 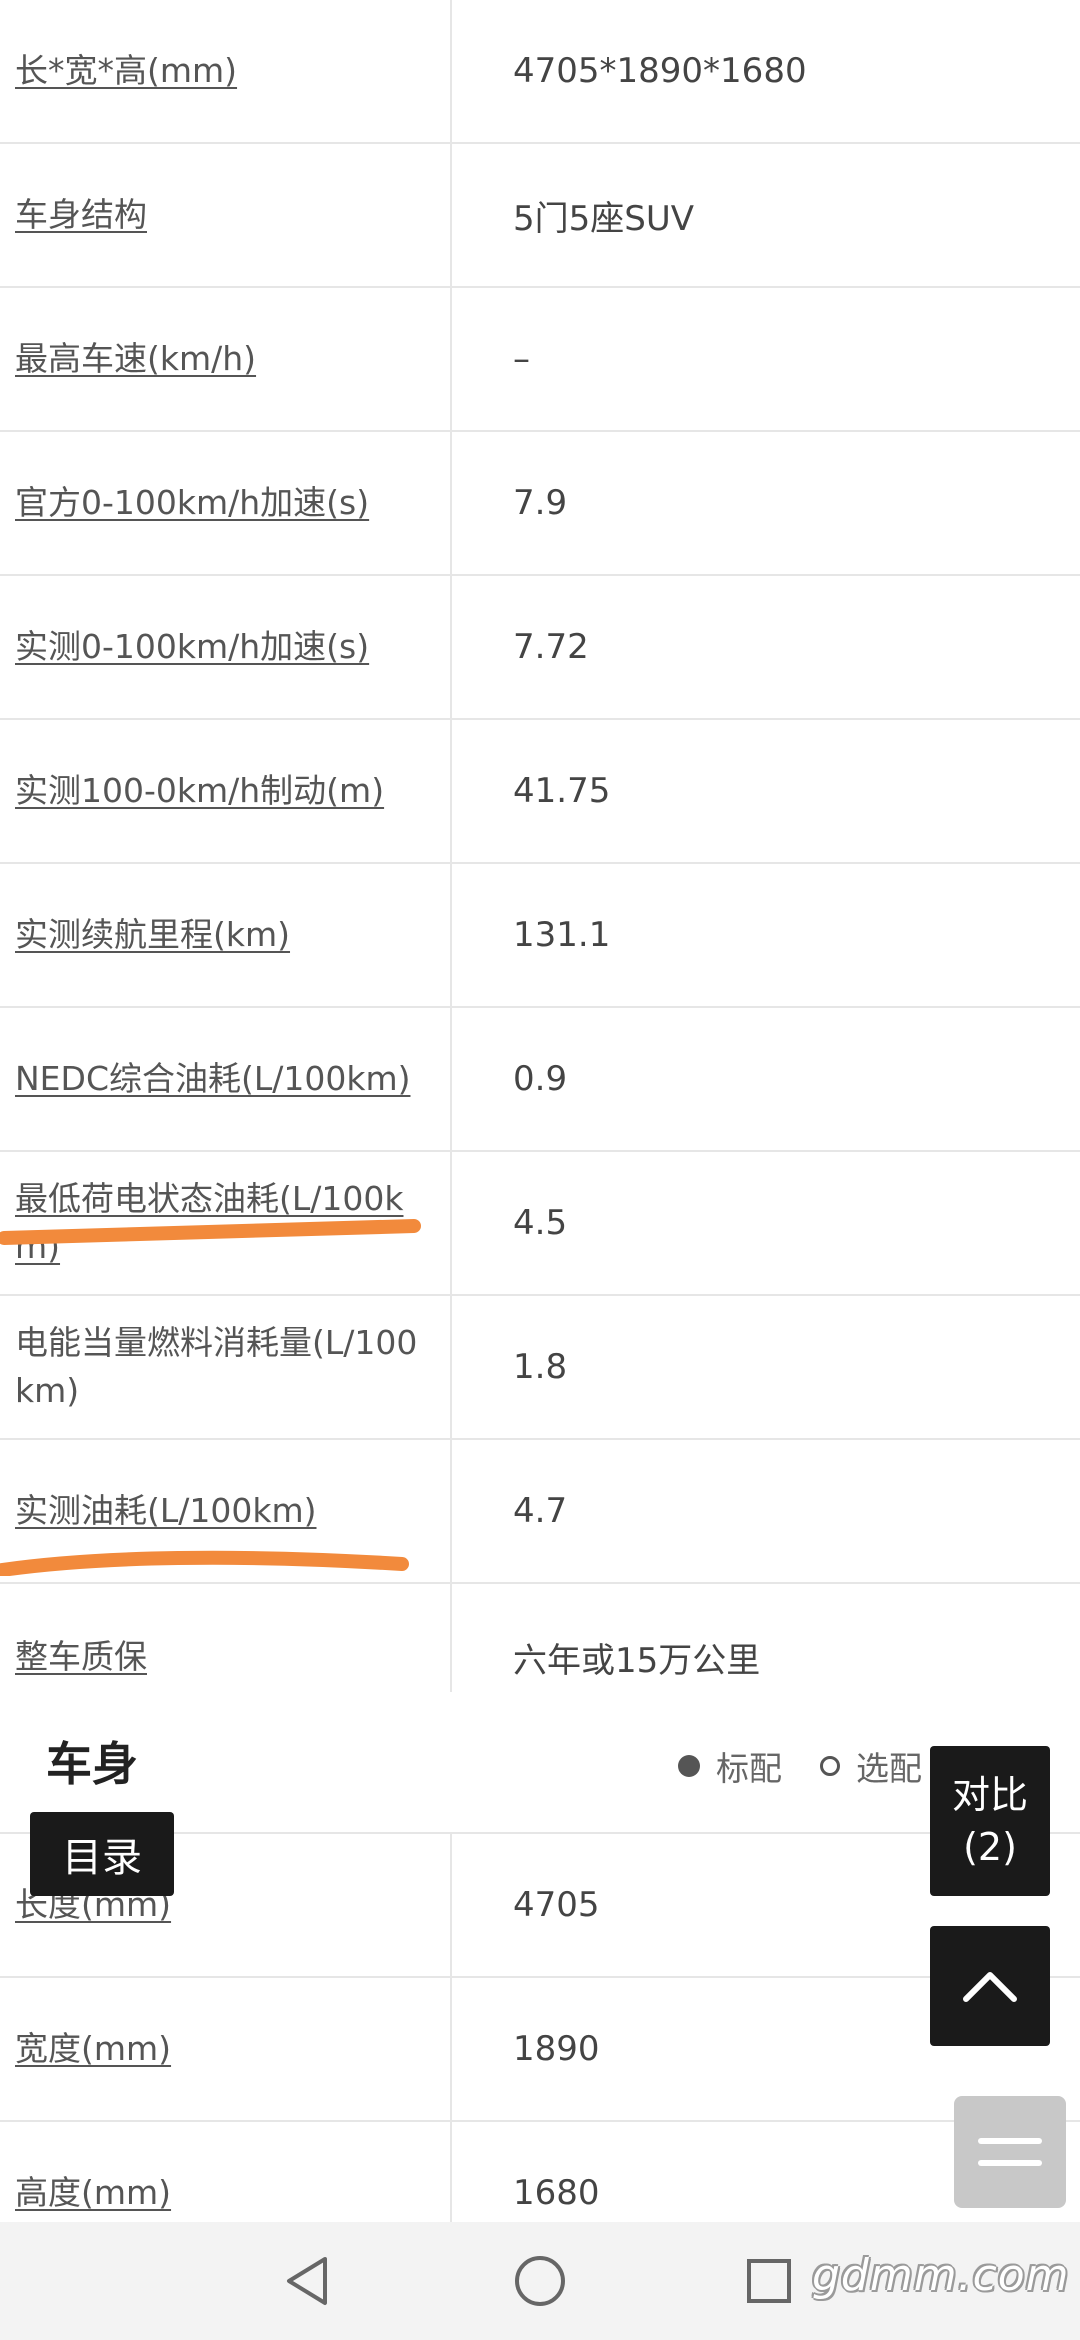 I want to click on circle-home-icon, so click(x=540, y=2281).